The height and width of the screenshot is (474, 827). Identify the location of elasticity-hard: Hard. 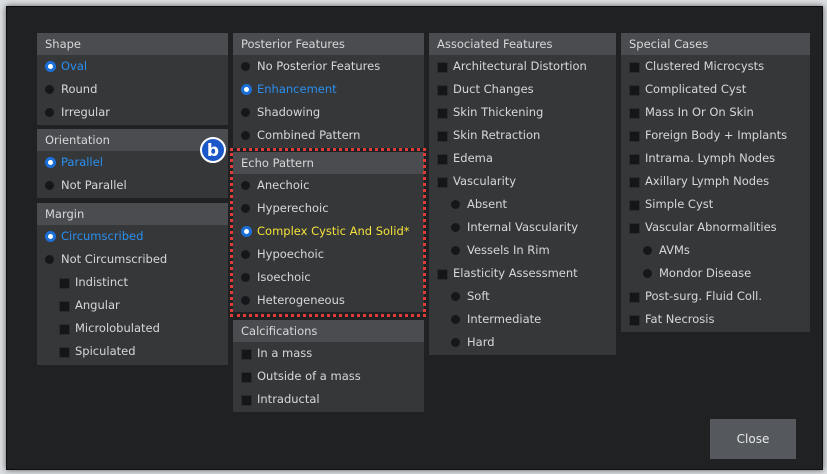
(522, 342).